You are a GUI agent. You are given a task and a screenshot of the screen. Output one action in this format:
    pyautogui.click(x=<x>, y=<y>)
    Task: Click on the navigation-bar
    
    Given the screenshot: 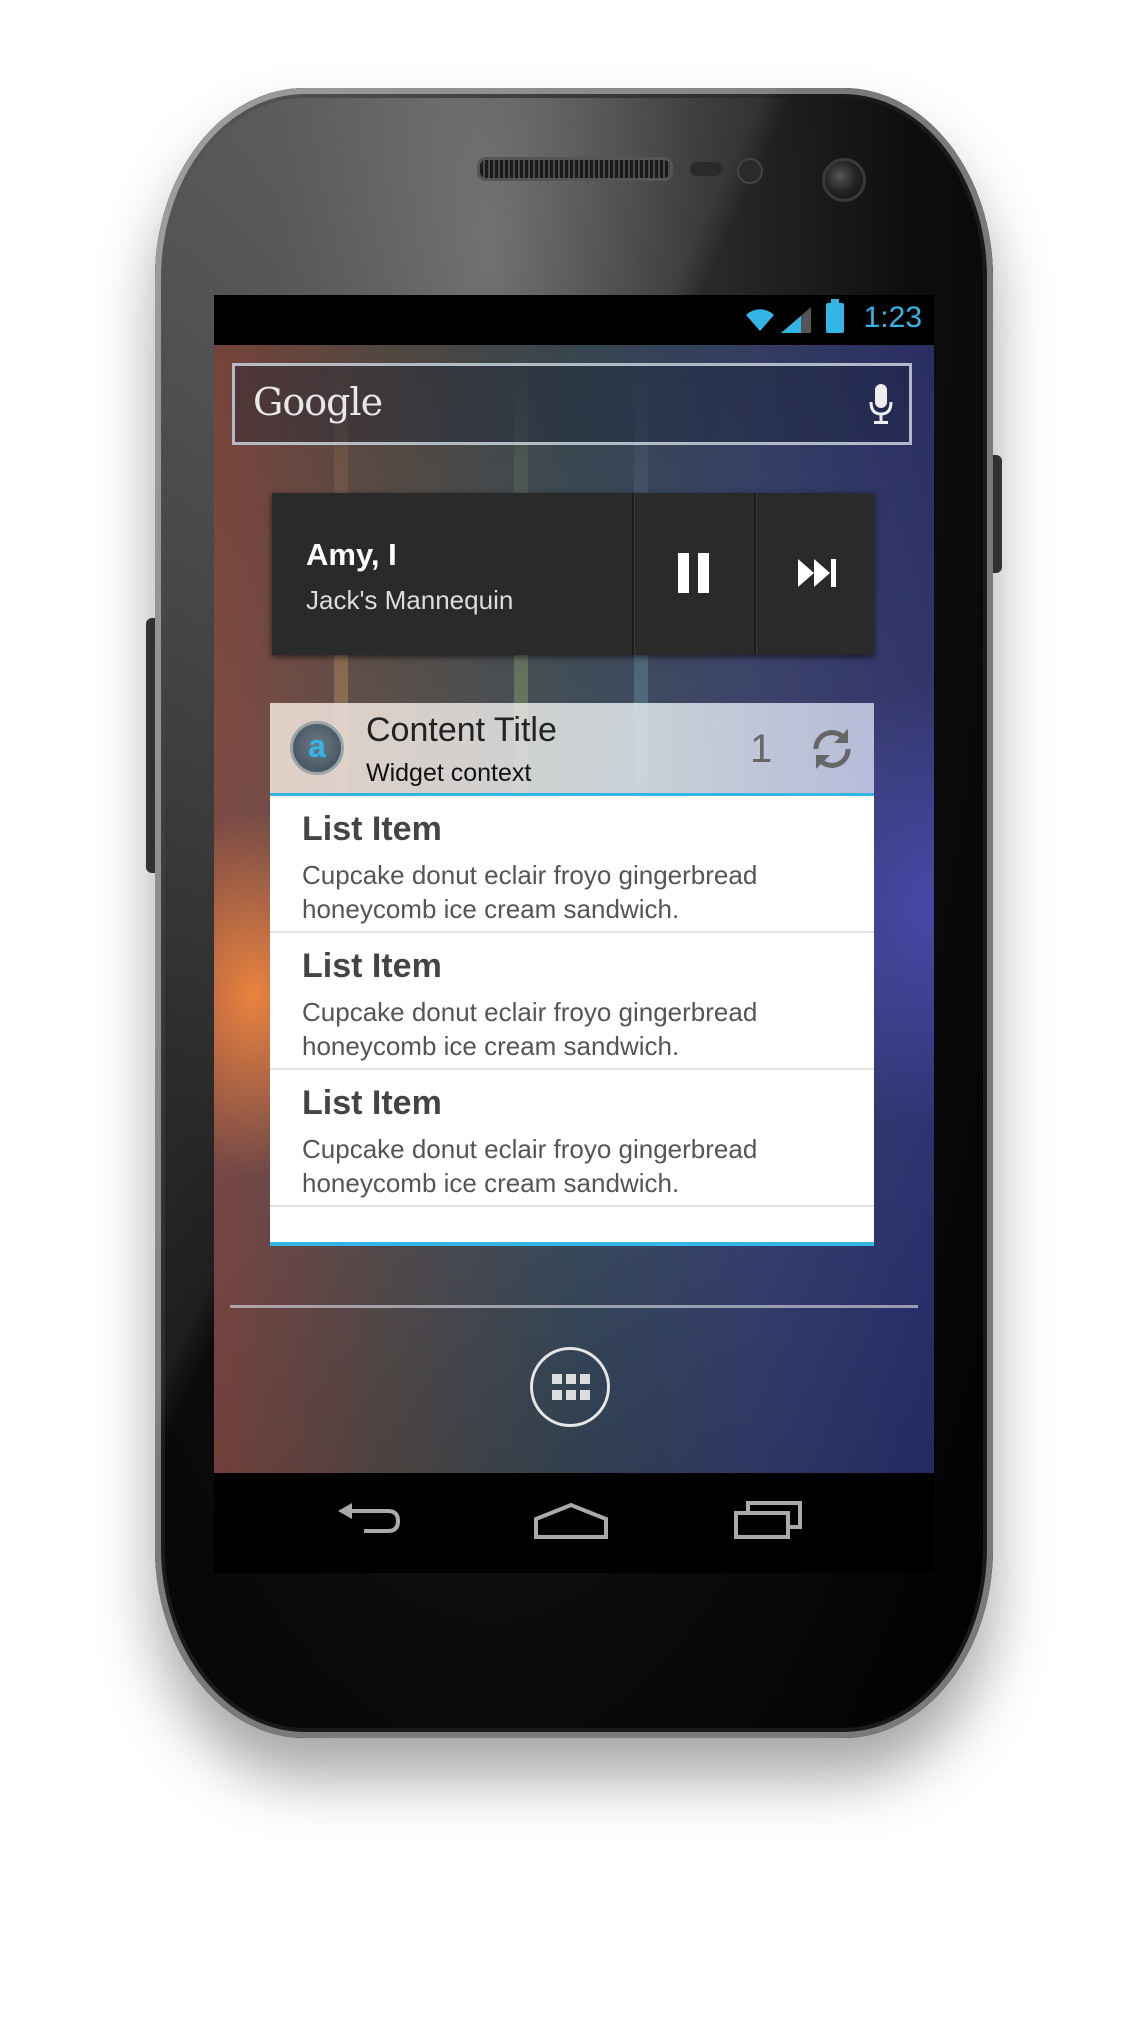 What is the action you would take?
    pyautogui.click(x=574, y=1523)
    